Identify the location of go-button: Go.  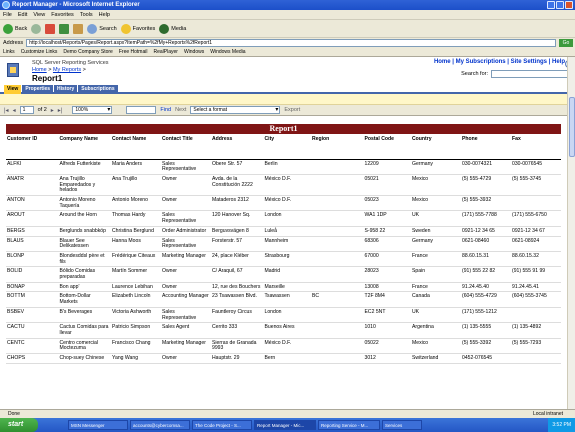
(566, 43).